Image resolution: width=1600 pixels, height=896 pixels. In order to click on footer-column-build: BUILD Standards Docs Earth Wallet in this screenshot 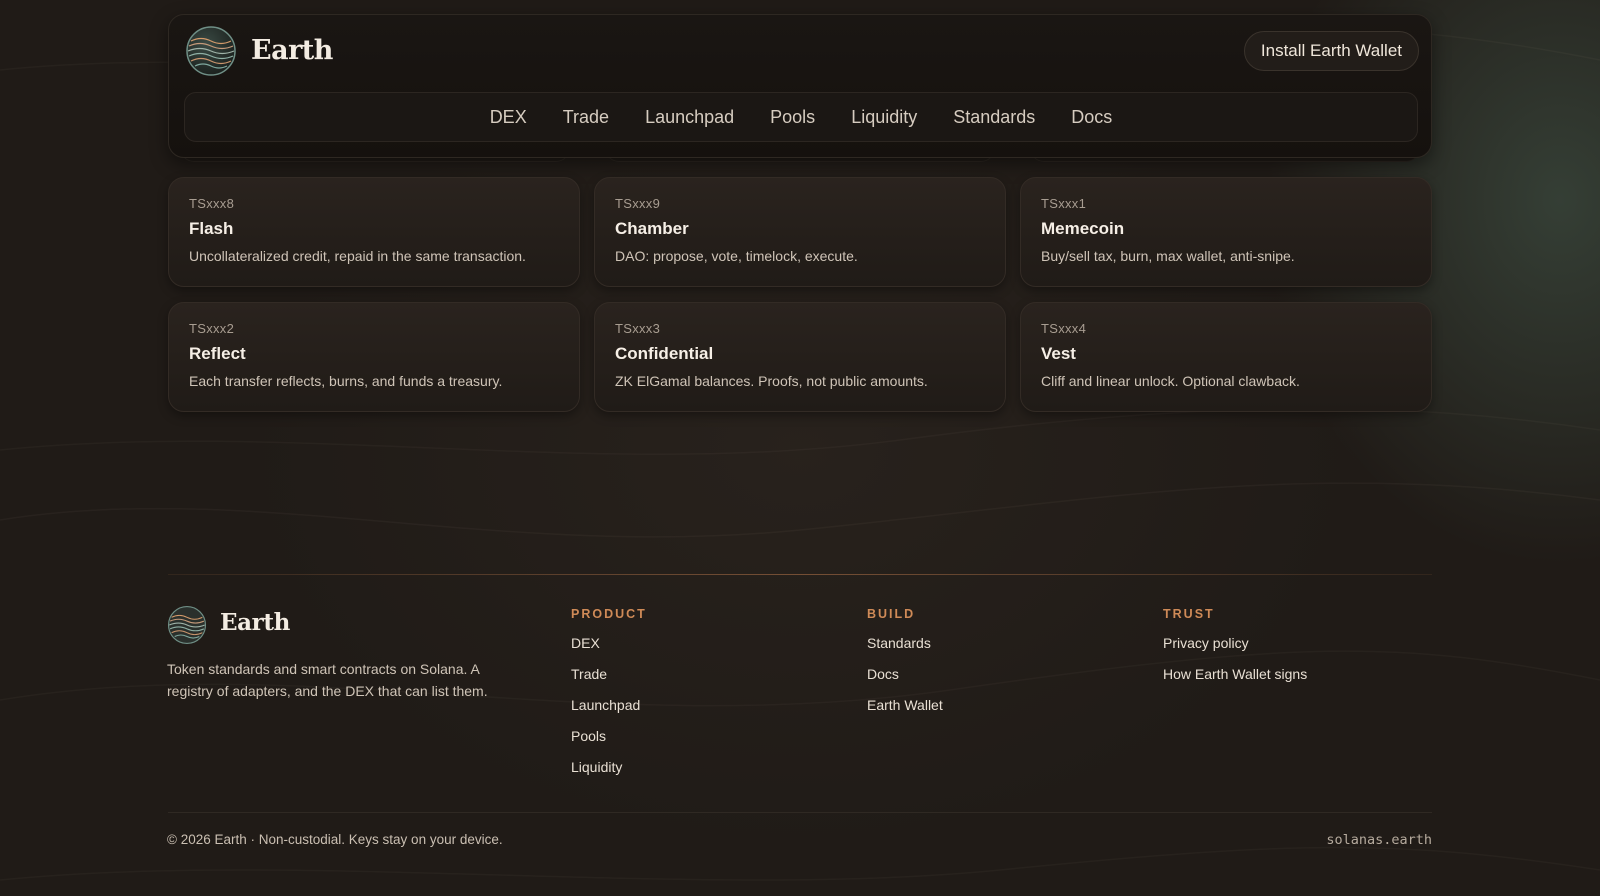, I will do `click(905, 667)`.